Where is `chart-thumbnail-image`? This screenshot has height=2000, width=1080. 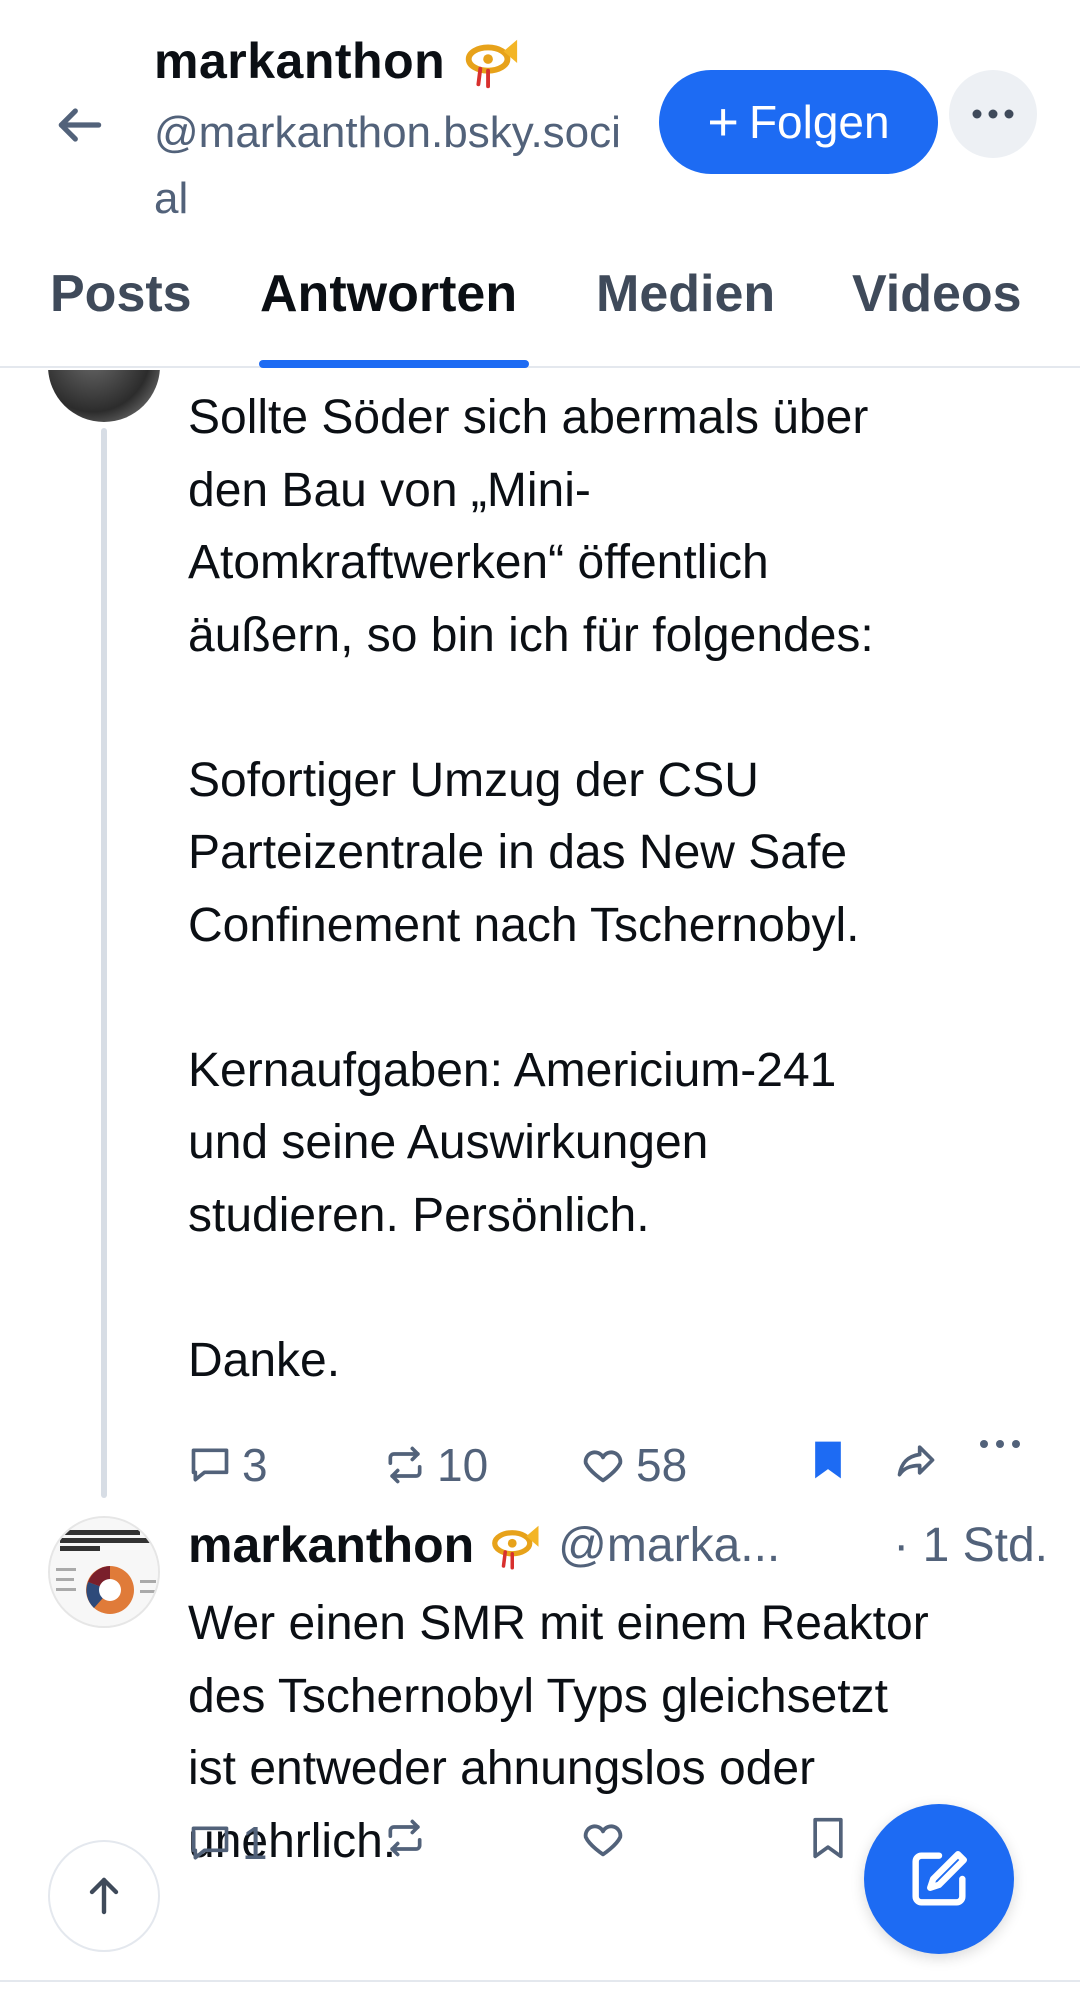
chart-thumbnail-image is located at coordinates (104, 1572).